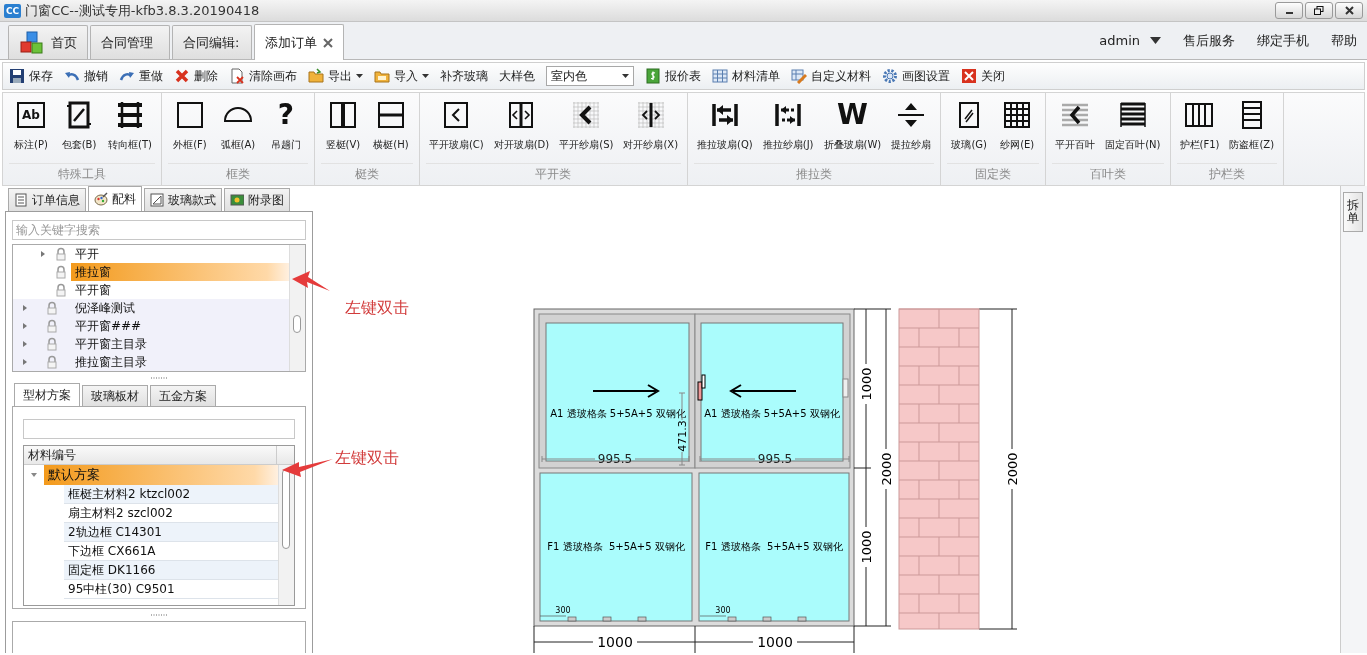 The width and height of the screenshot is (1367, 655). What do you see at coordinates (969, 131) in the screenshot?
I see `ribbon-button: 玻璃(G)` at bounding box center [969, 131].